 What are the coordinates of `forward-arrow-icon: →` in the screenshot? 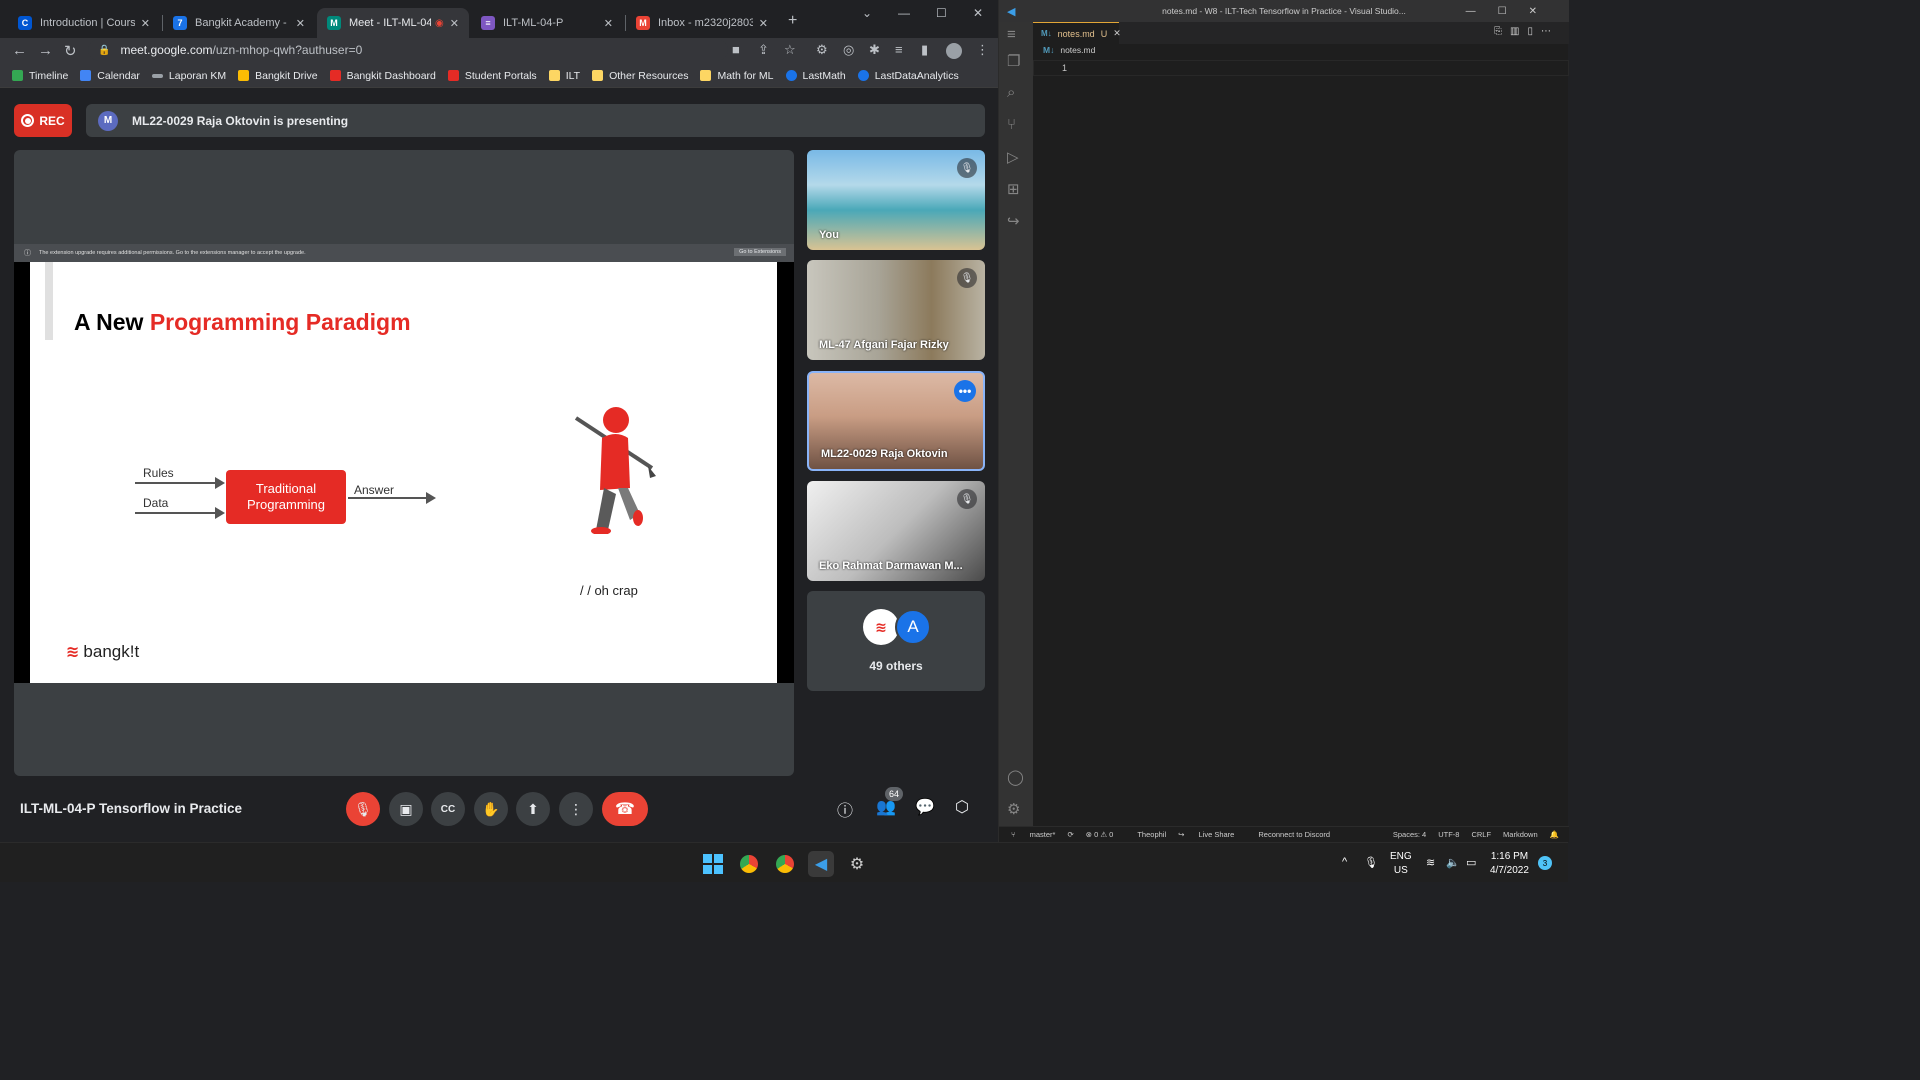 It's located at (45, 50).